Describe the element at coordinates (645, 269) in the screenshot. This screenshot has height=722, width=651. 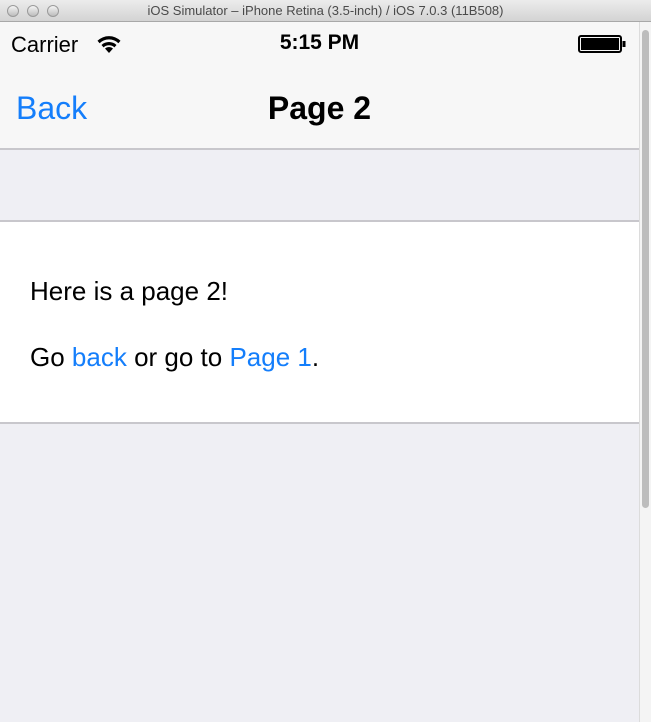
I see `scrollbar-thumb` at that location.